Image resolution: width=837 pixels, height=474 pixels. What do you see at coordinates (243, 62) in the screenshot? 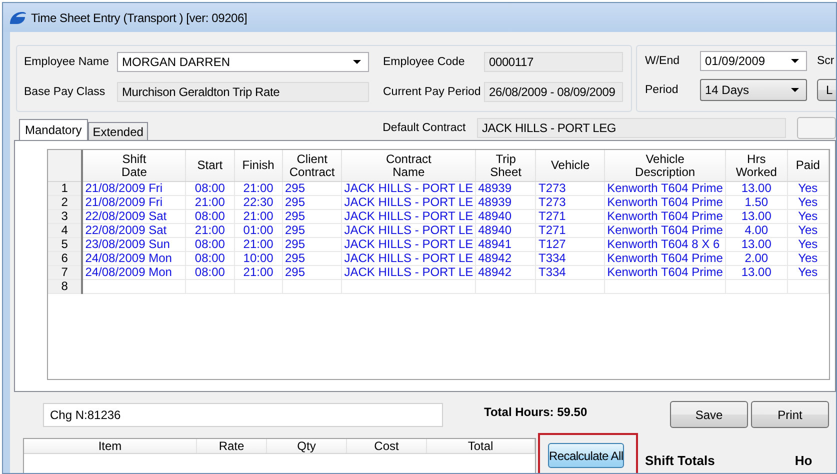
I see `employee-name-dropdown: MORGAN DARREN` at bounding box center [243, 62].